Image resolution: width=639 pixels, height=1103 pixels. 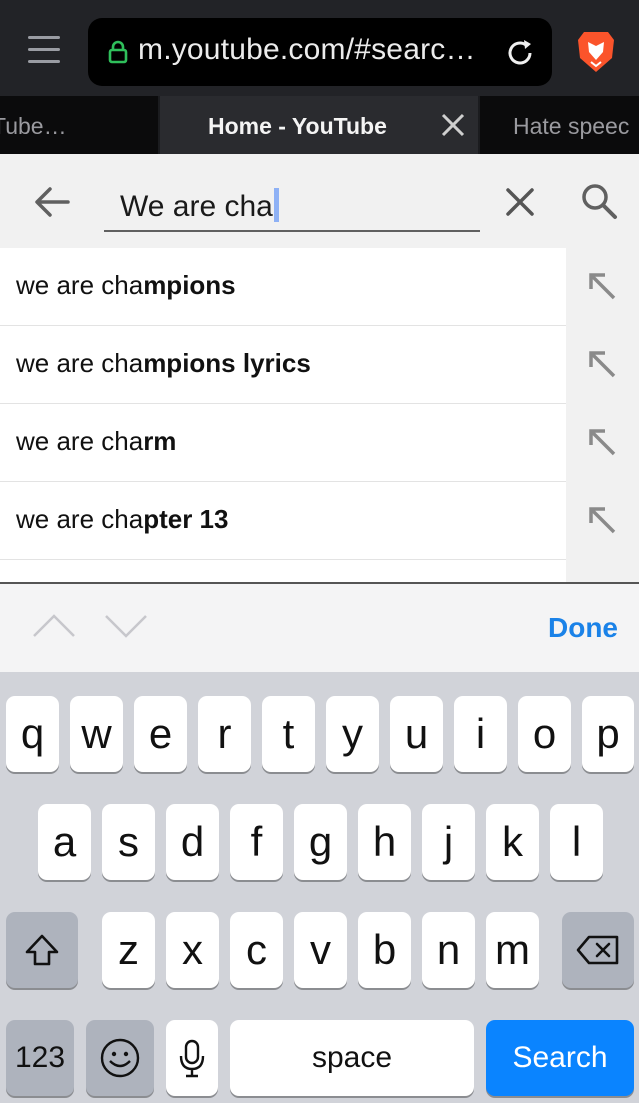 What do you see at coordinates (320, 842) in the screenshot?
I see `key-g: g` at bounding box center [320, 842].